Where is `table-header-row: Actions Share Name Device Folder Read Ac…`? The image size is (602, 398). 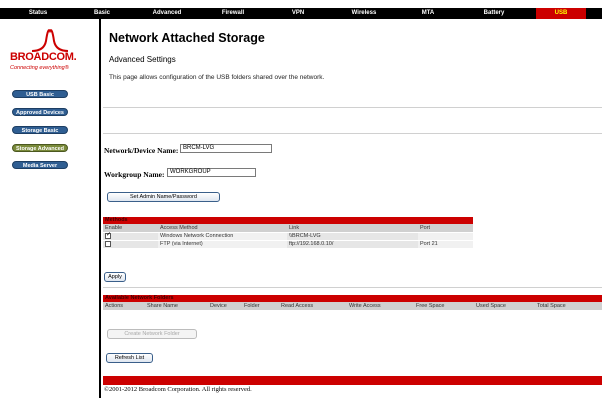
table-header-row: Actions Share Name Device Folder Read Ac… is located at coordinates (352, 306).